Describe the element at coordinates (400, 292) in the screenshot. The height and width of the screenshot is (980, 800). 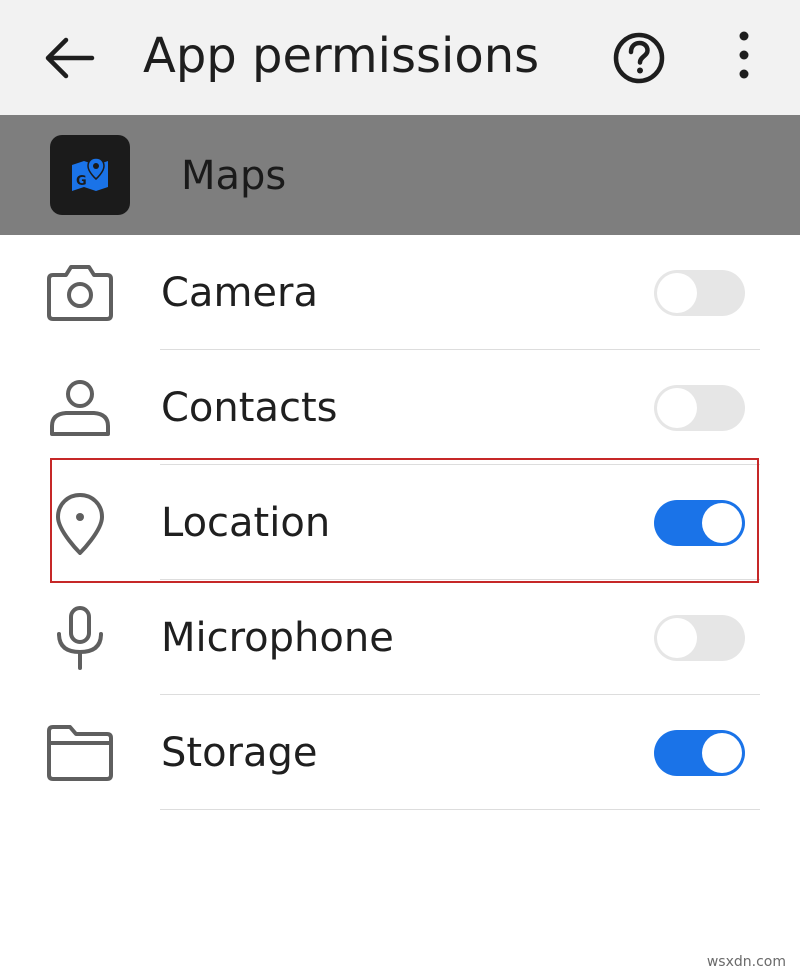
I see `permission-row-camera: Camera` at that location.